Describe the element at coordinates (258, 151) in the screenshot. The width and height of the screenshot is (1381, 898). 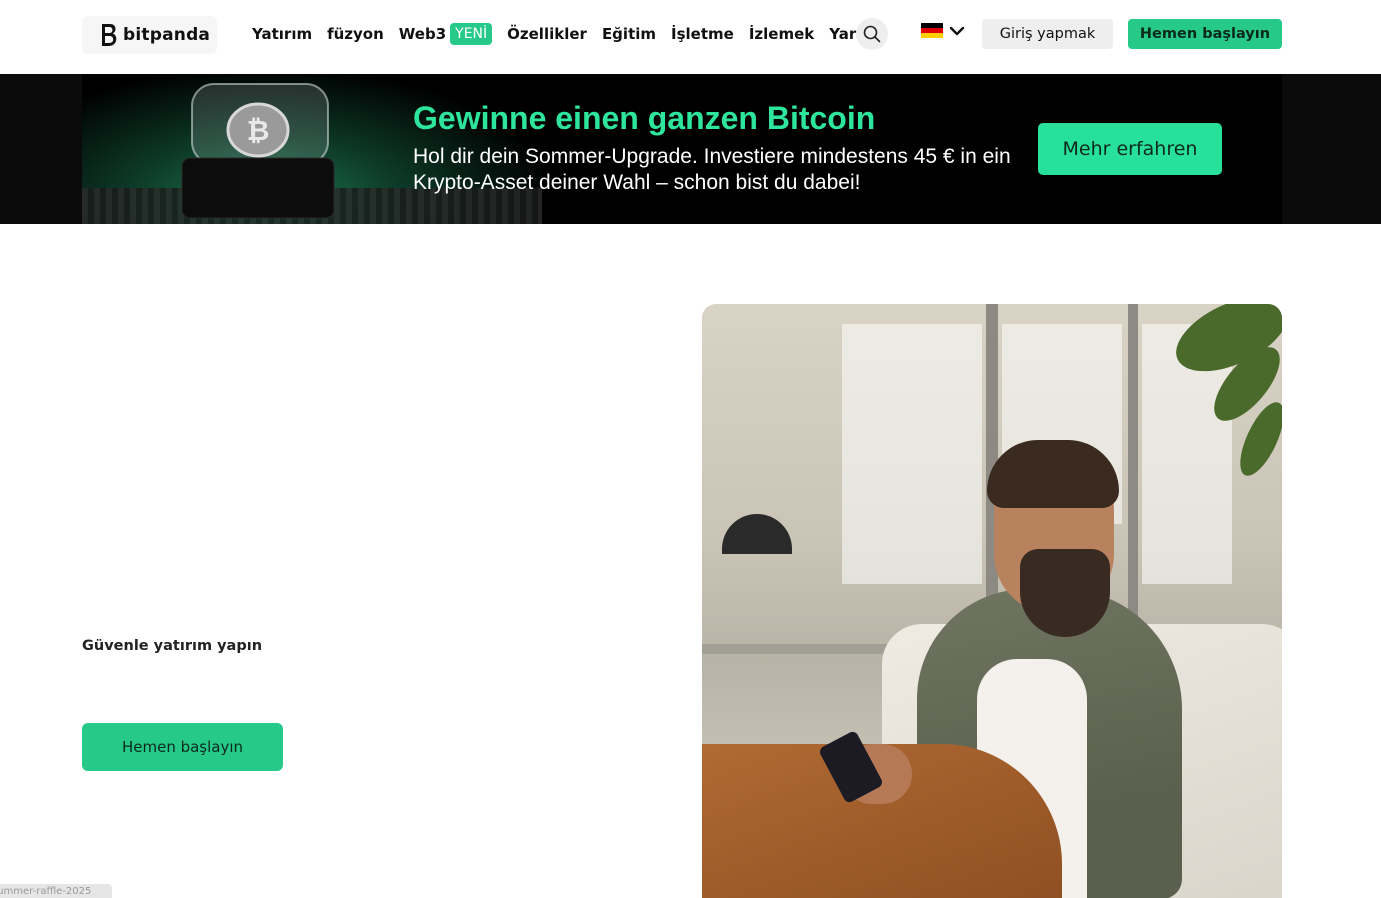
I see `bitcoin-coin-display-icon: ₿` at that location.